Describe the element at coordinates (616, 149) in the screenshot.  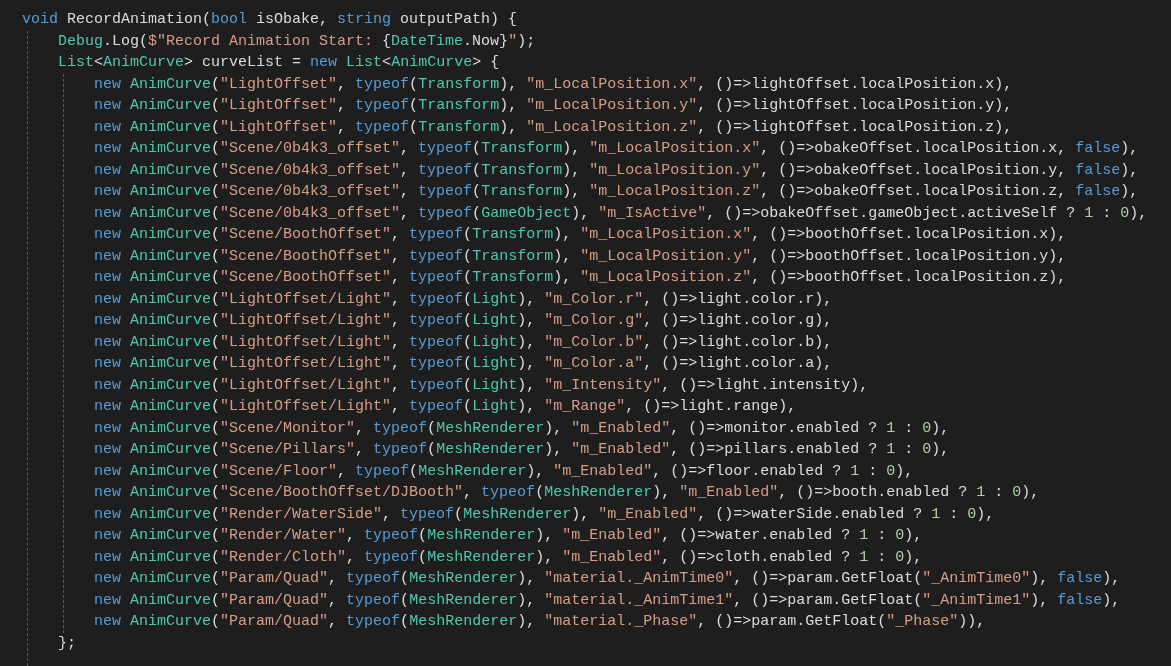
I see `code-line: new AnimCurve("Scene/0b4k3_offset", typeof(Transform), "m_LocalPosition.x", ()=>obakeOffset.localPosition.x, false),` at that location.